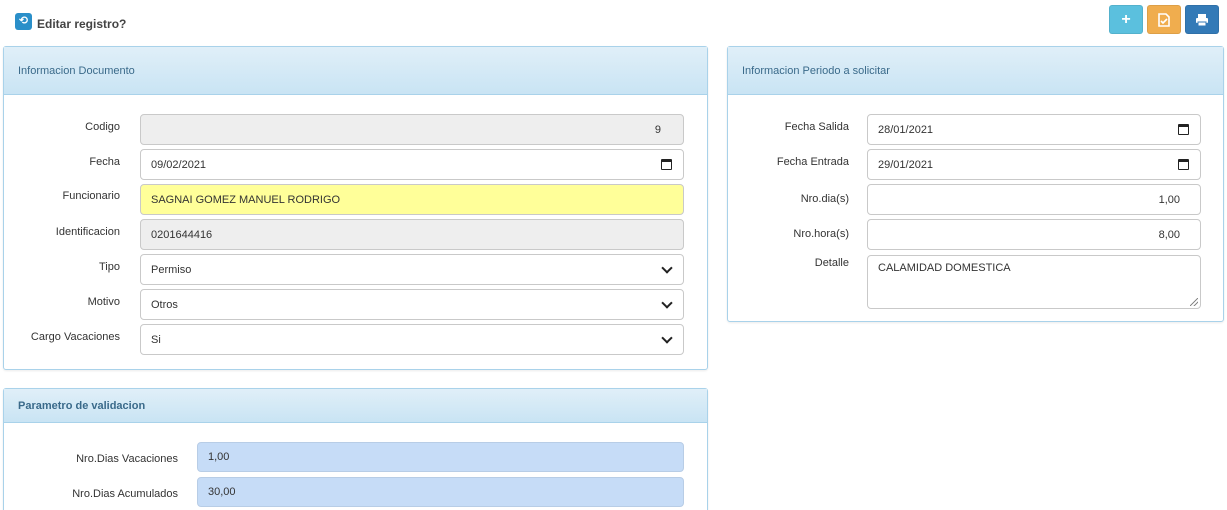 Image resolution: width=1227 pixels, height=510 pixels. Describe the element at coordinates (412, 339) in the screenshot. I see `cargo-vacaciones-select: Si` at that location.